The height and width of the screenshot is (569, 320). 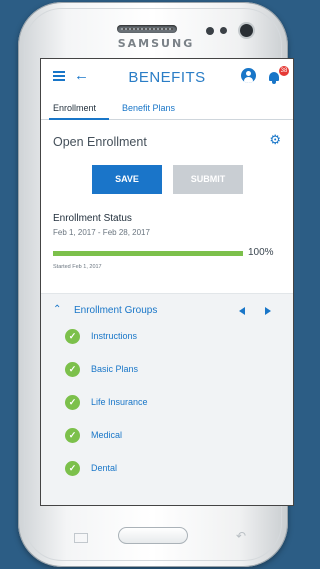 I want to click on group-item-label: Life Insurance, so click(x=119, y=402).